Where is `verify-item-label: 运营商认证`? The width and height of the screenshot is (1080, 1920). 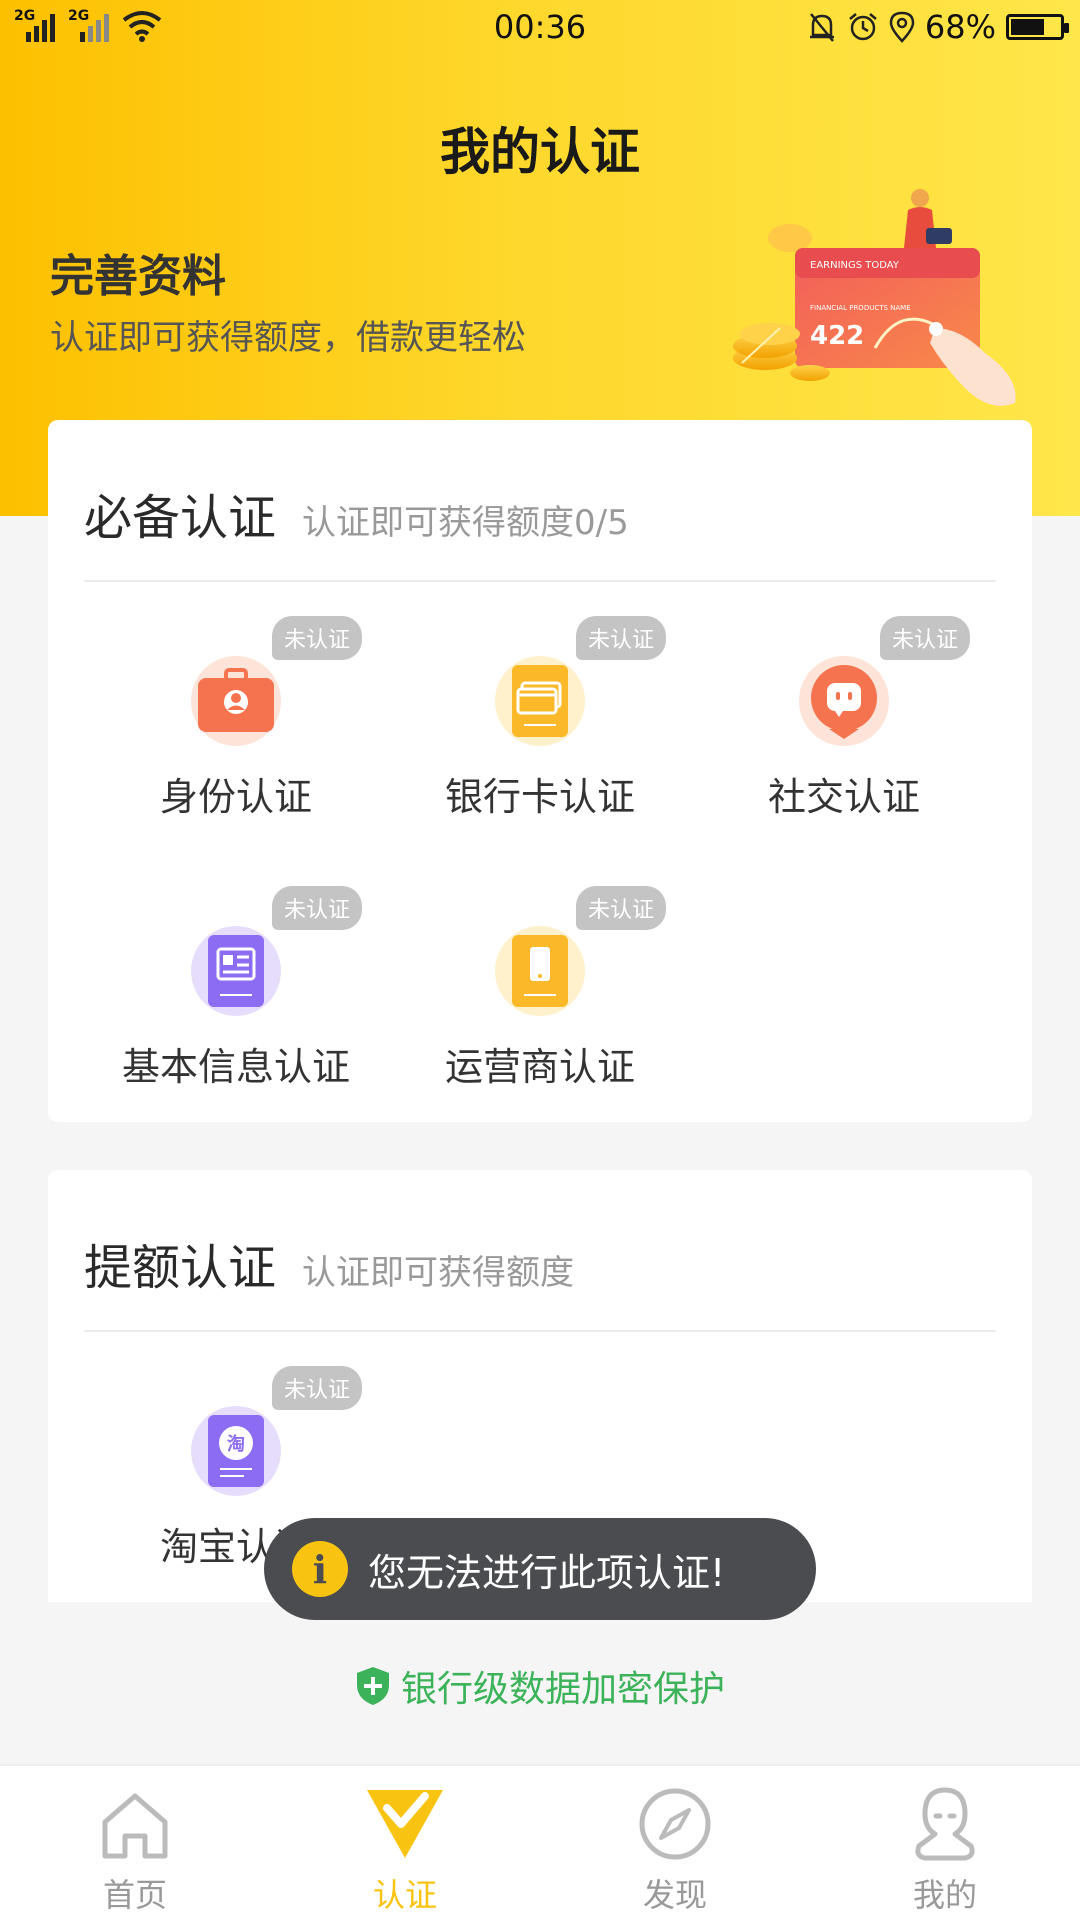
verify-item-label: 运营商认证 is located at coordinates (539, 1067).